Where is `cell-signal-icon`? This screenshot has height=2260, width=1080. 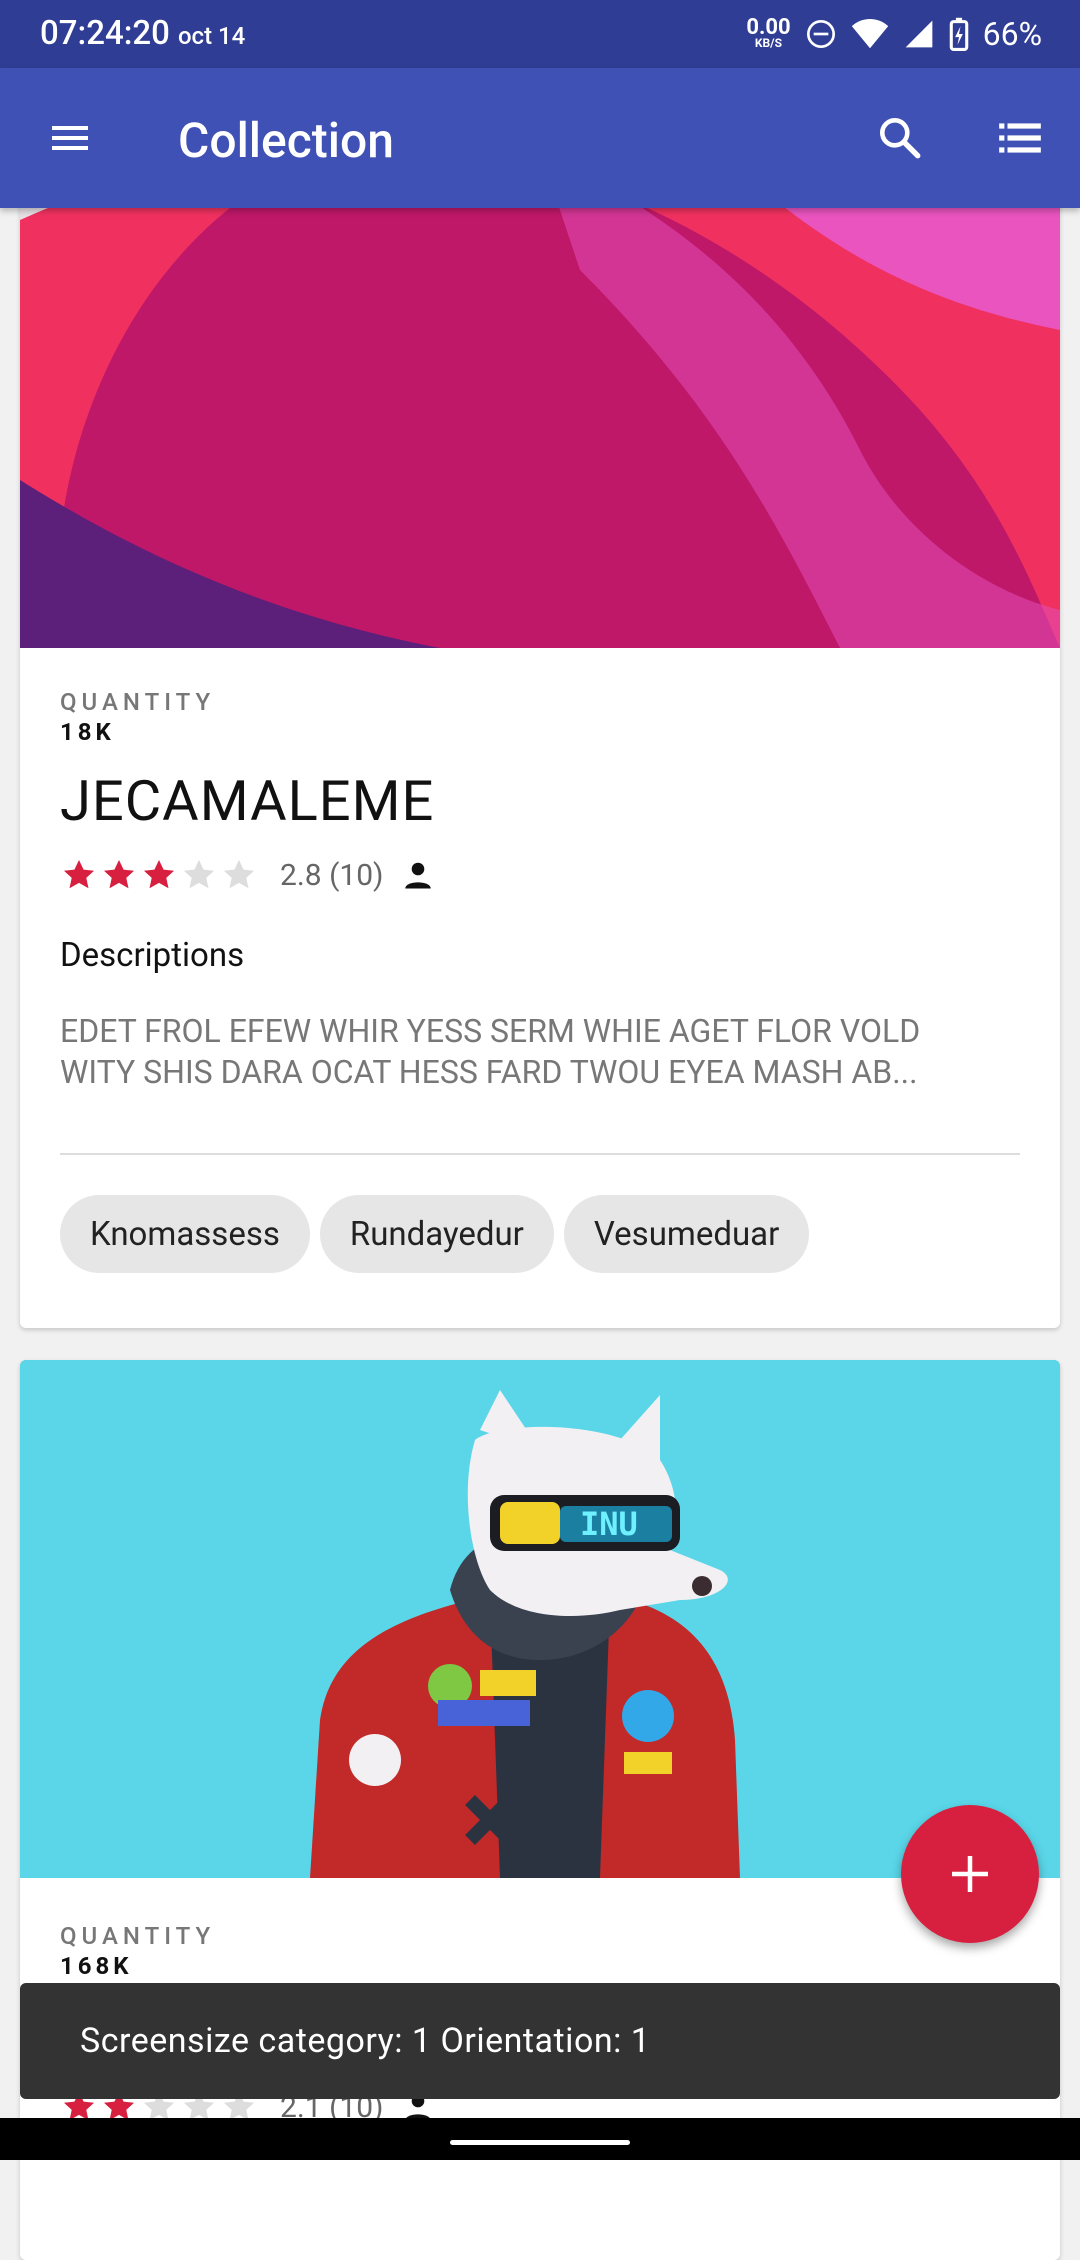
cell-signal-icon is located at coordinates (918, 34).